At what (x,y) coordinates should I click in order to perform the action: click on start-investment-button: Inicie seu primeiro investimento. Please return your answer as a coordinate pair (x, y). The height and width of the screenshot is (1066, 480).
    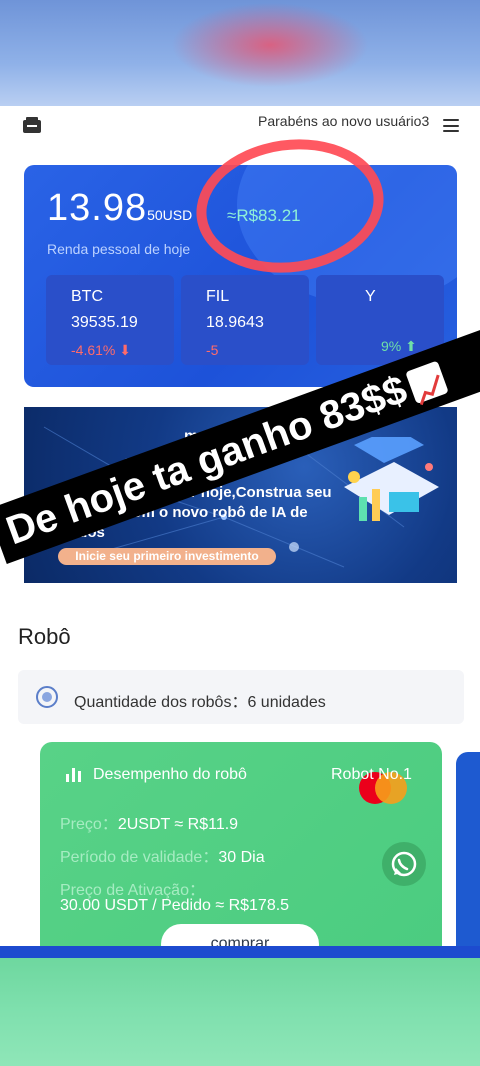
    Looking at the image, I should click on (167, 556).